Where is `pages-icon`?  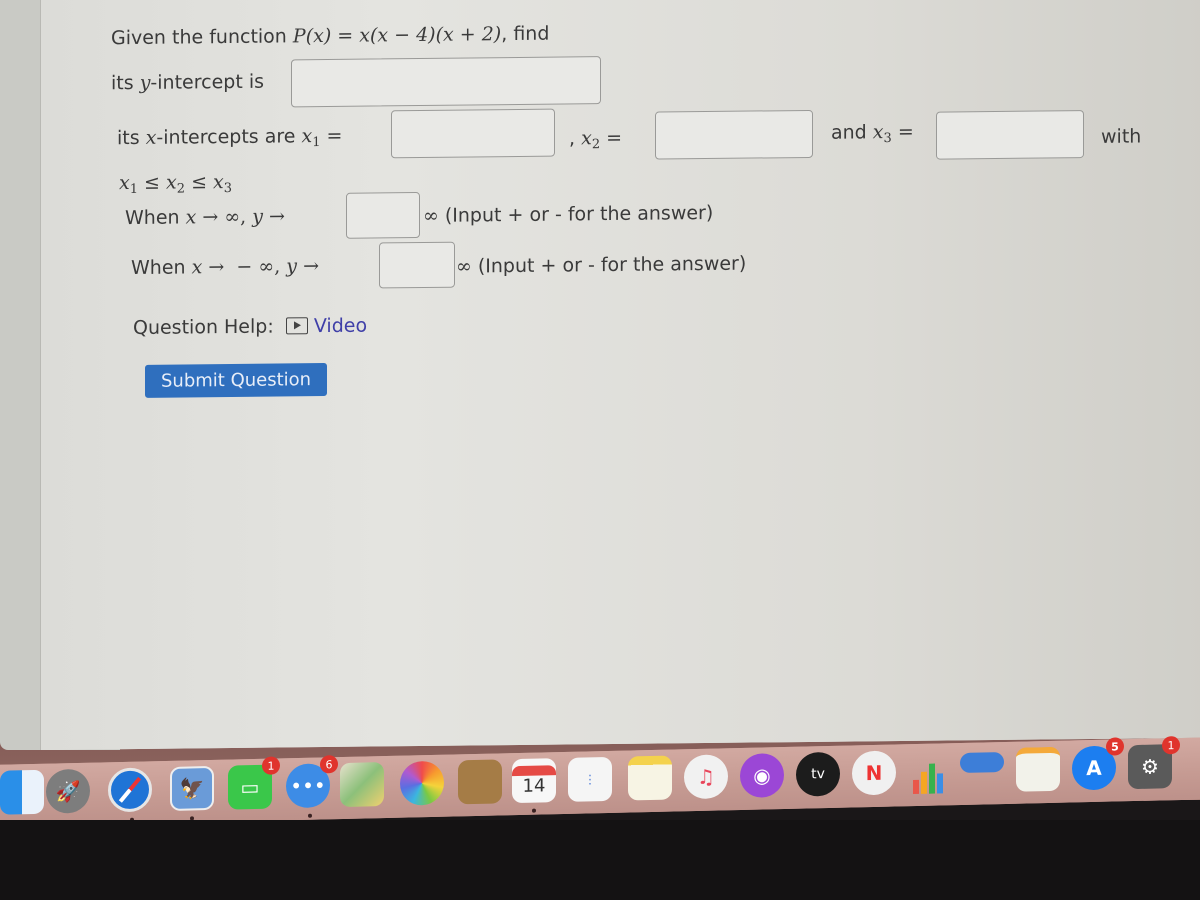 pages-icon is located at coordinates (1038, 769).